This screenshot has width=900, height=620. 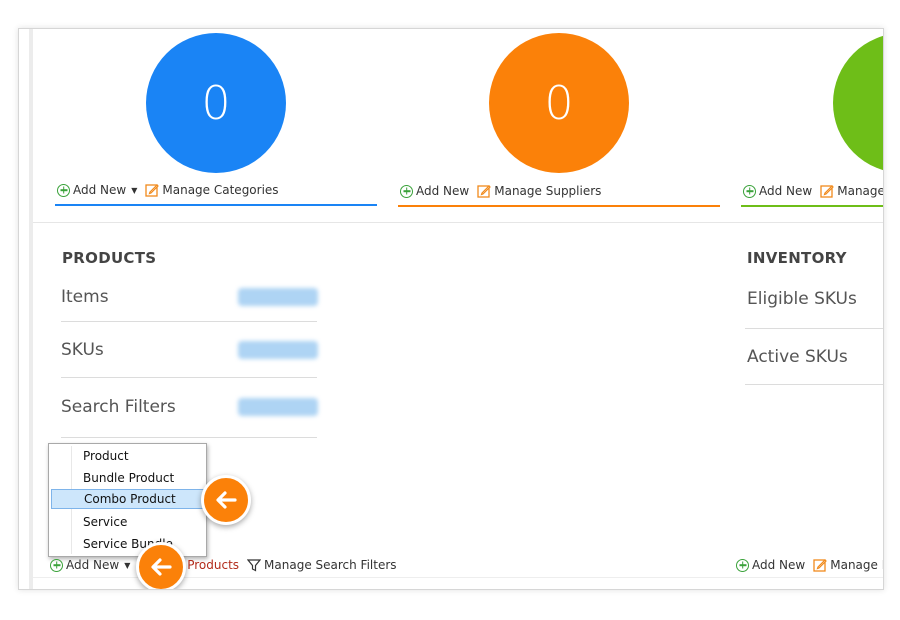 What do you see at coordinates (860, 191) in the screenshot?
I see `third-manage-label: Manage` at bounding box center [860, 191].